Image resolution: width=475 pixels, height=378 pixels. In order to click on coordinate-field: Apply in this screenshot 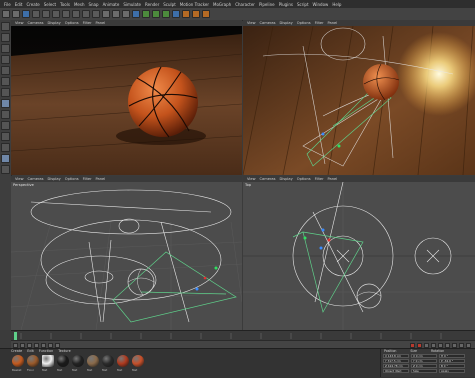, I will do `click(452, 371)`.